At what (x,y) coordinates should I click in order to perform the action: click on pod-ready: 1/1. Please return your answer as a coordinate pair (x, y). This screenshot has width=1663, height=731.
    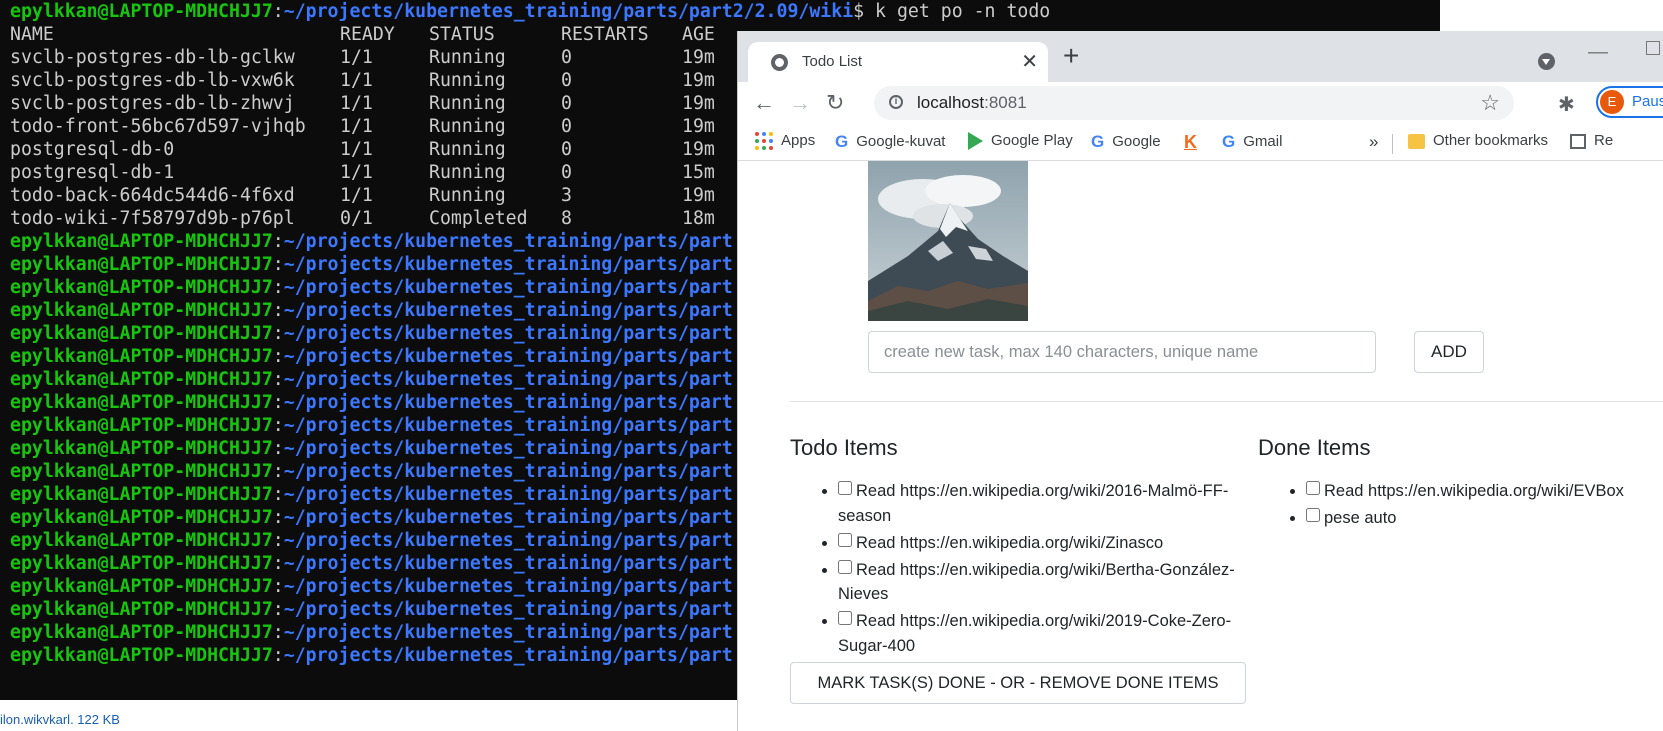
    Looking at the image, I should click on (356, 80).